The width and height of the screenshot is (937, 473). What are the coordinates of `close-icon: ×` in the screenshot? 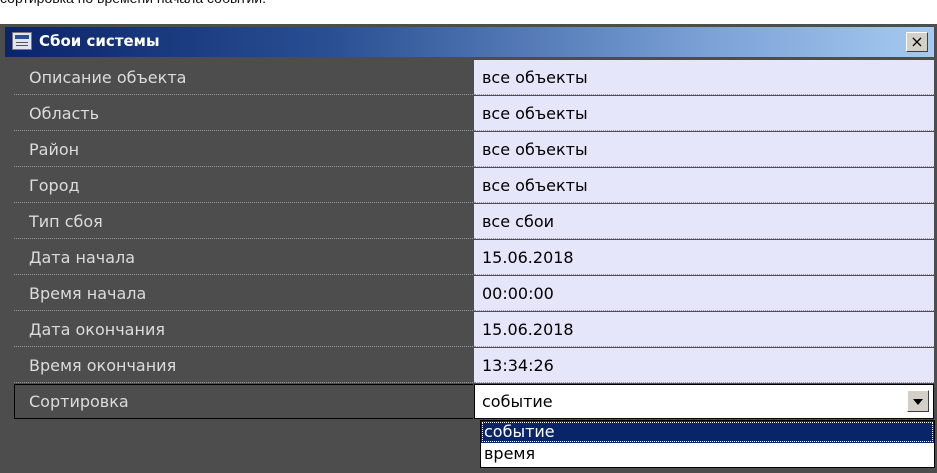 It's located at (917, 41).